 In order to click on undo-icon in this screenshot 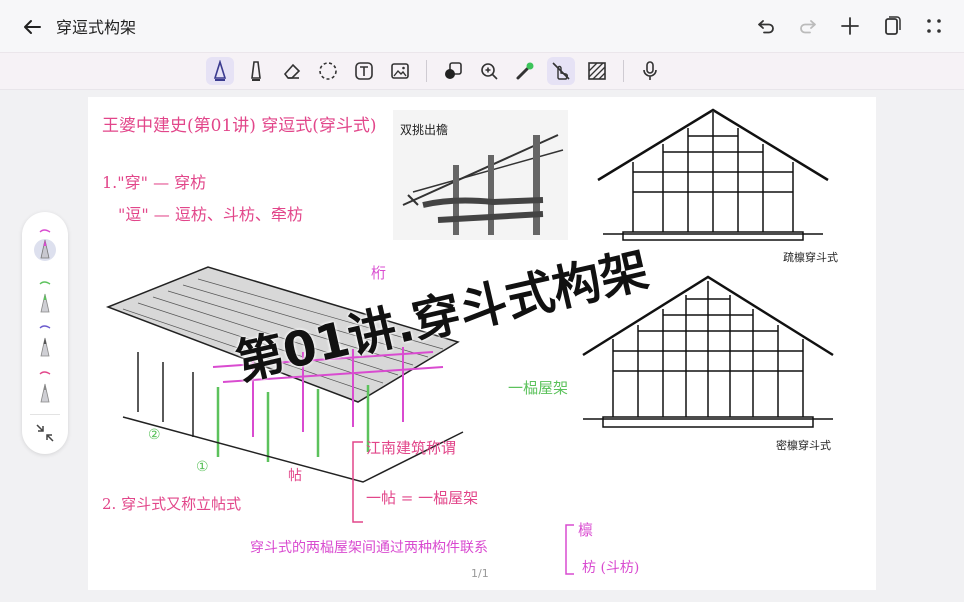, I will do `click(766, 26)`.